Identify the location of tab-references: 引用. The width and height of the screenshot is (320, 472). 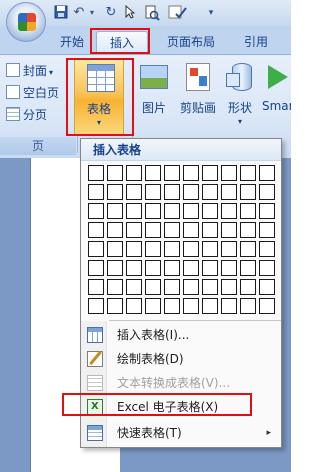
(256, 42).